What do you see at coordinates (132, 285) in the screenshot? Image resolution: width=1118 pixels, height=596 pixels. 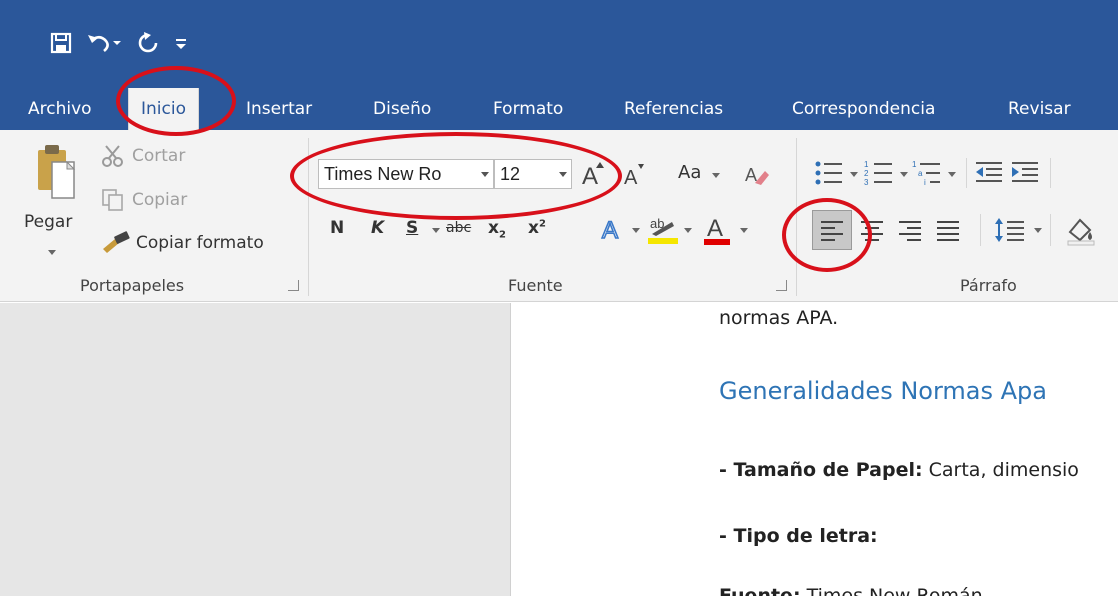 I see `group-label-clipboard: Portapapeles` at bounding box center [132, 285].